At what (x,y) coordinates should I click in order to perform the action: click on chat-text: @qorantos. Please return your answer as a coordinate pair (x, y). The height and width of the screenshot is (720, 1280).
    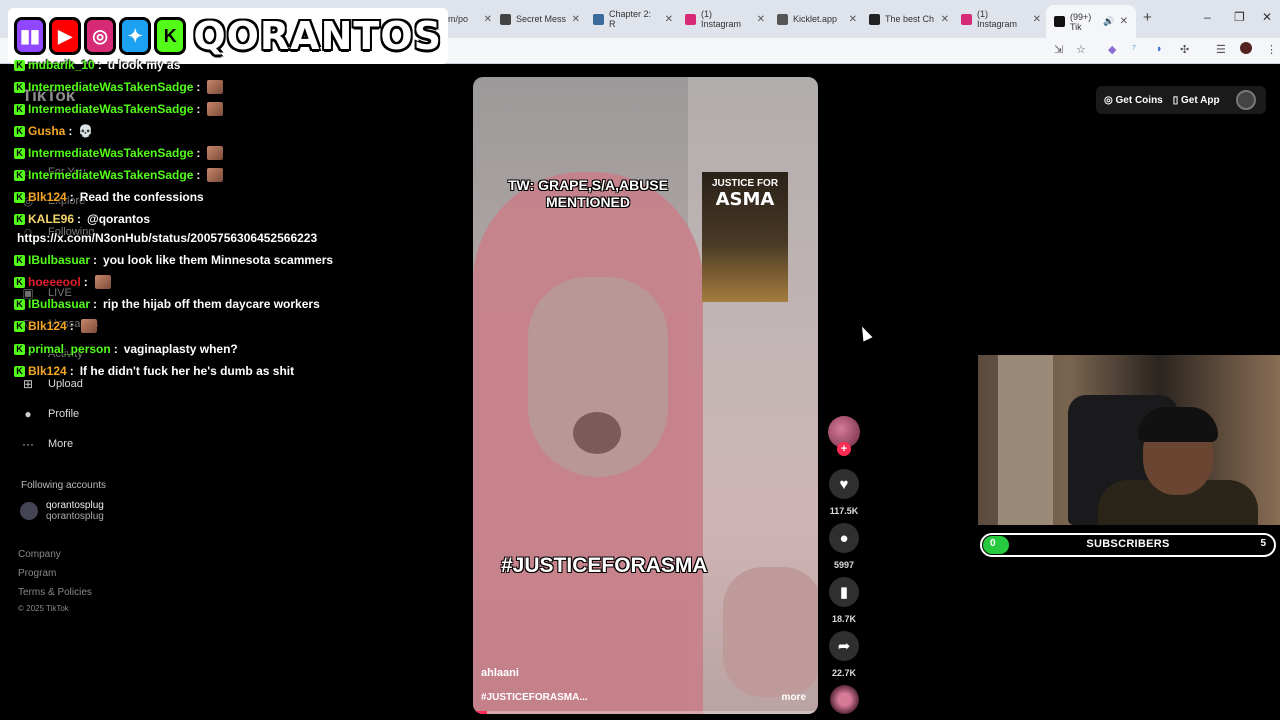
    Looking at the image, I should click on (119, 219).